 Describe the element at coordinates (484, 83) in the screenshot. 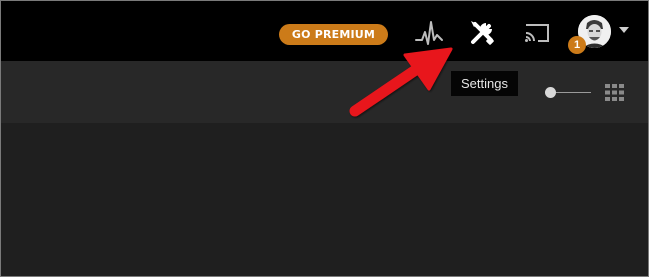

I see `settings-tooltip: Settings` at that location.